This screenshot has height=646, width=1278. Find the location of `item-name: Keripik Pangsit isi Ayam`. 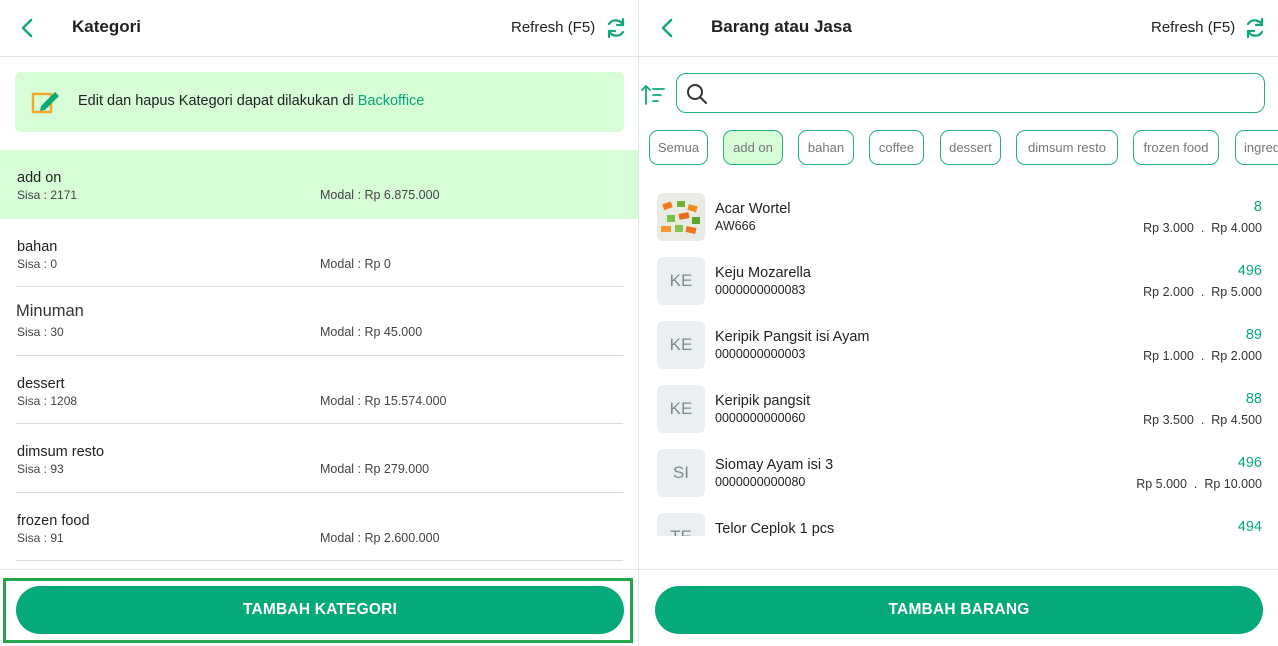

item-name: Keripik Pangsit isi Ayam is located at coordinates (792, 337).